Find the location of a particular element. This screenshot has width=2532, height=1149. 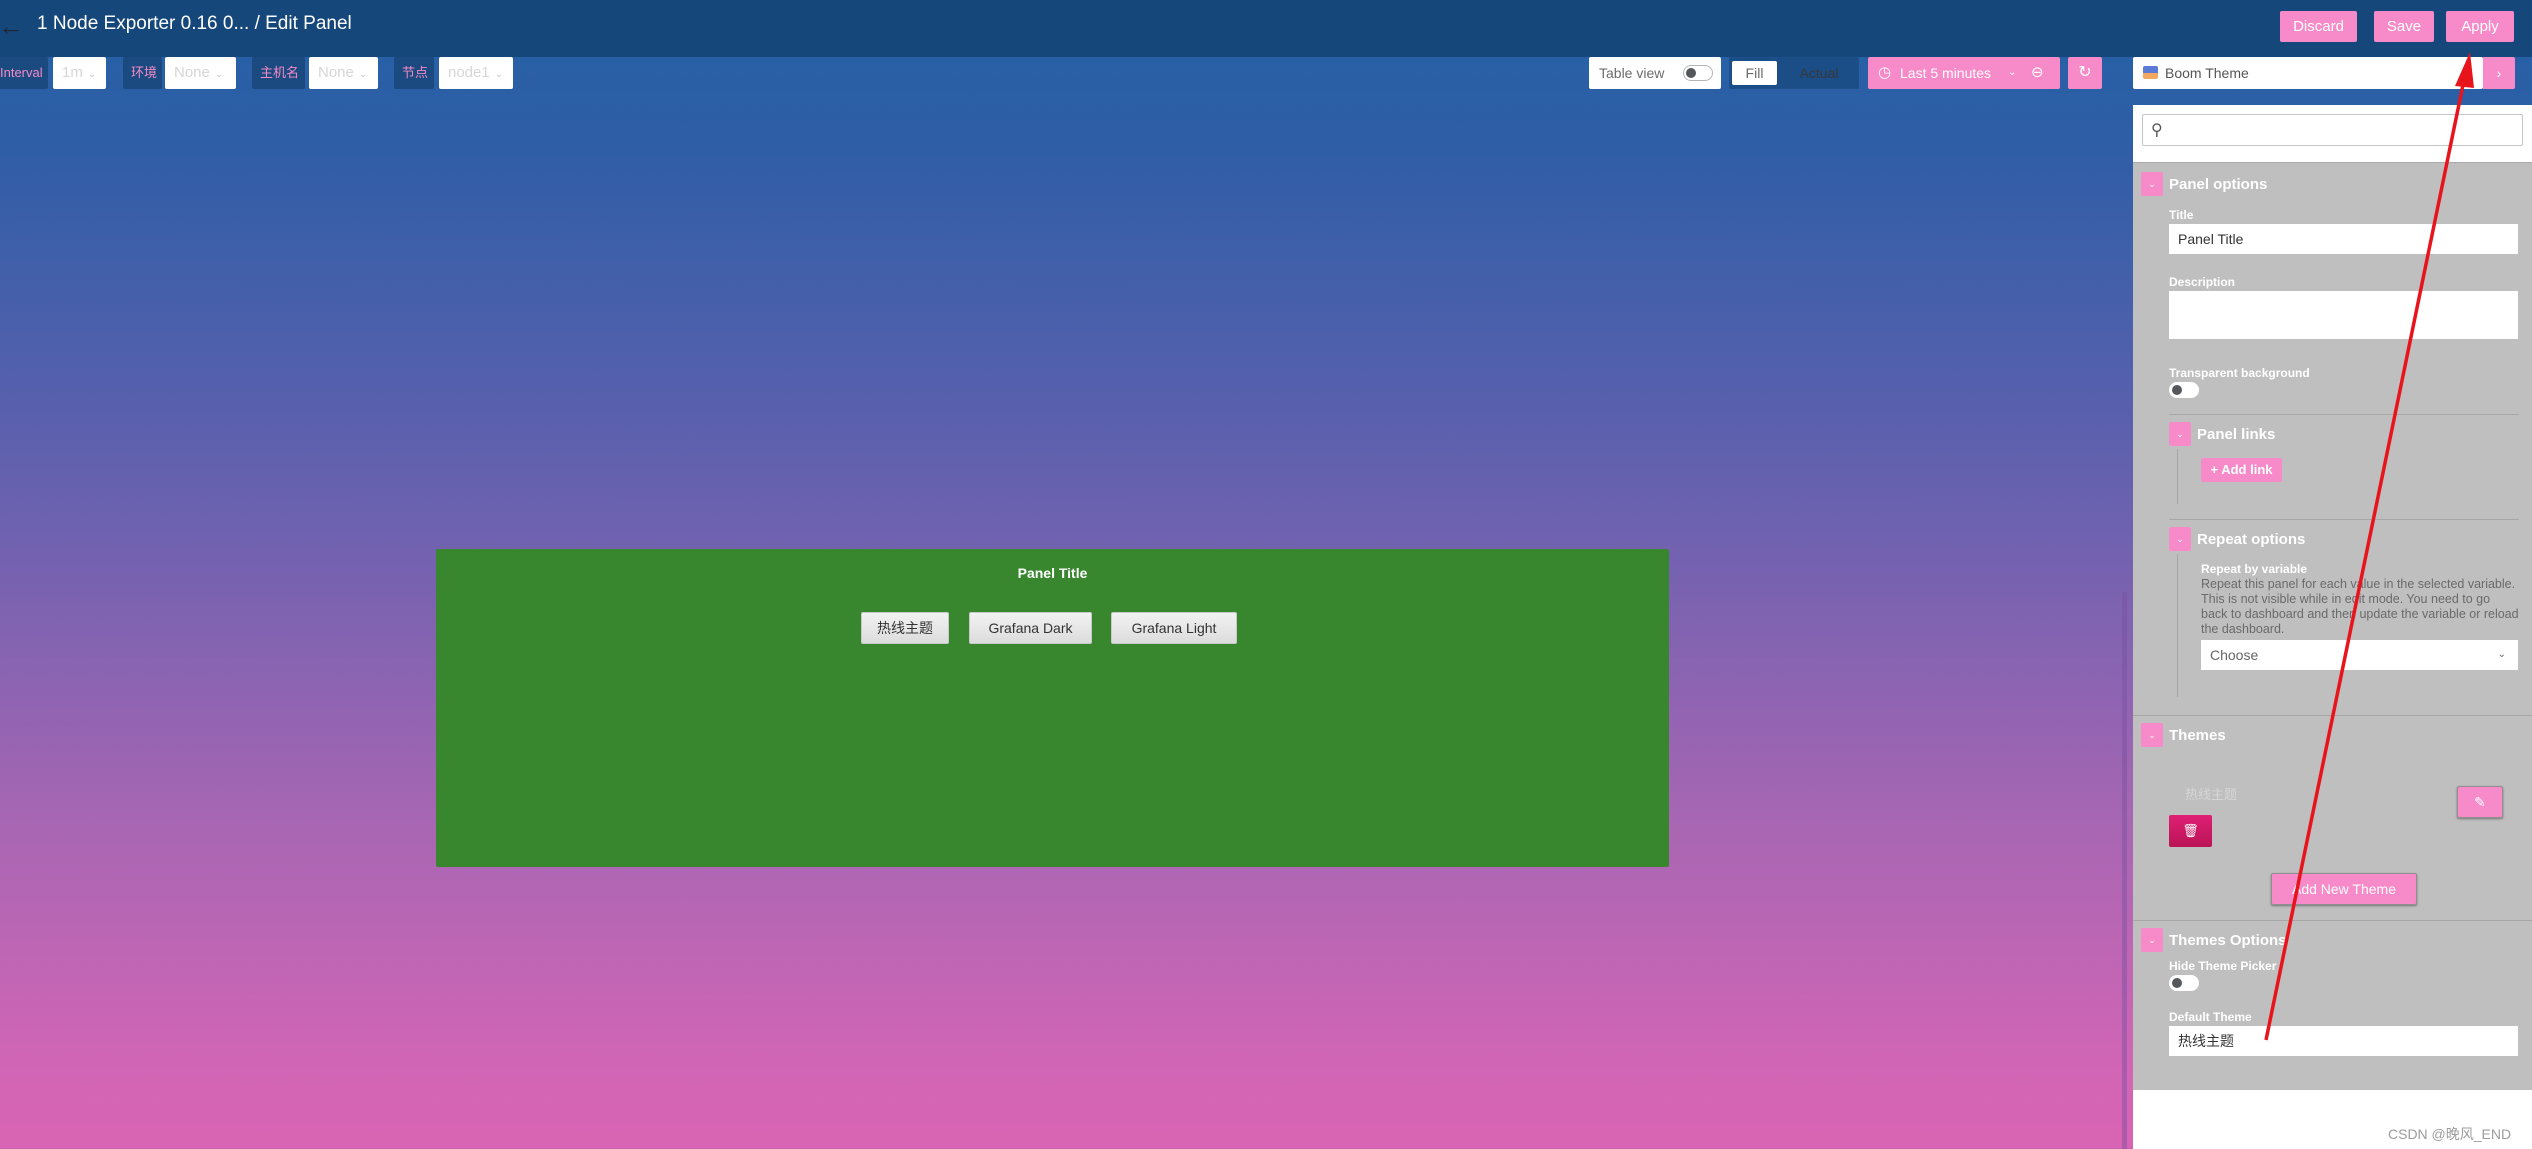

add-link-button: + Add link is located at coordinates (2241, 470).